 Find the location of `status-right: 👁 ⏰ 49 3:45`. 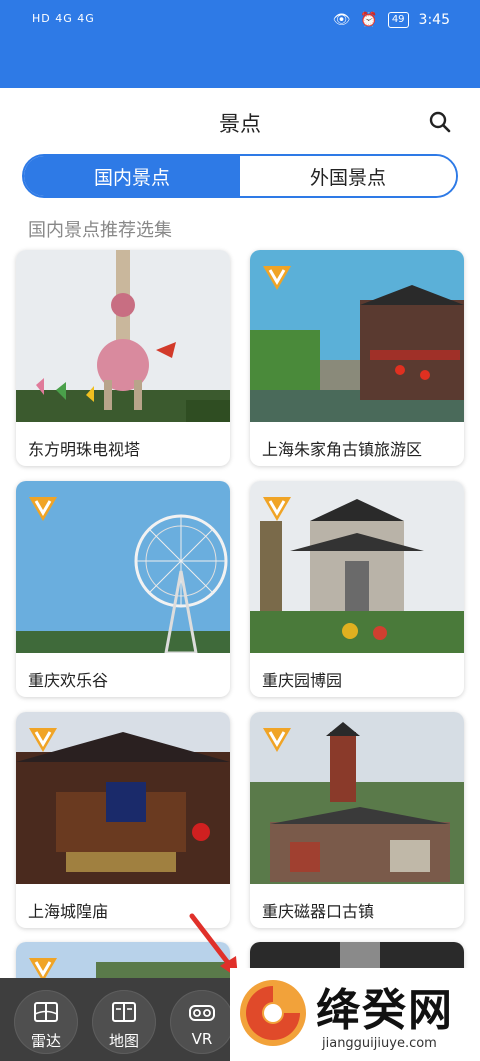

status-right: 👁 ⏰ 49 3:45 is located at coordinates (391, 20).